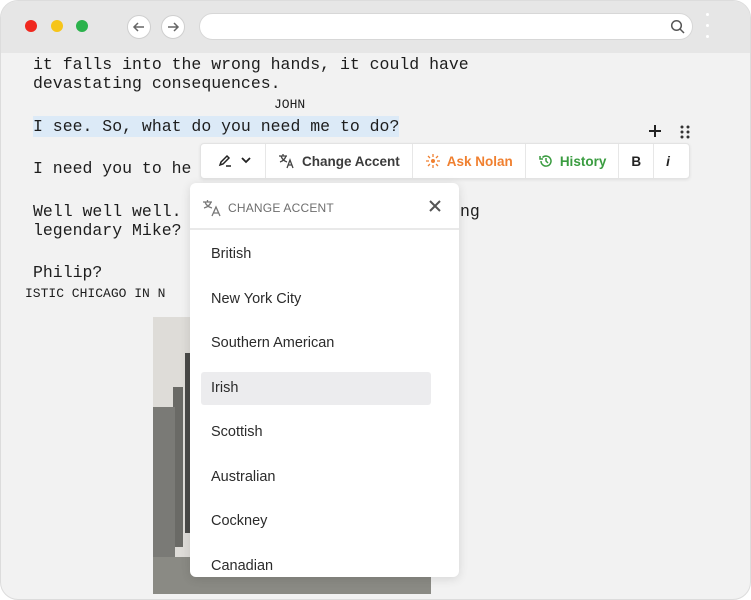 This screenshot has height=600, width=751. What do you see at coordinates (479, 161) in the screenshot?
I see `ask-nolan-label: Ask Nolan` at bounding box center [479, 161].